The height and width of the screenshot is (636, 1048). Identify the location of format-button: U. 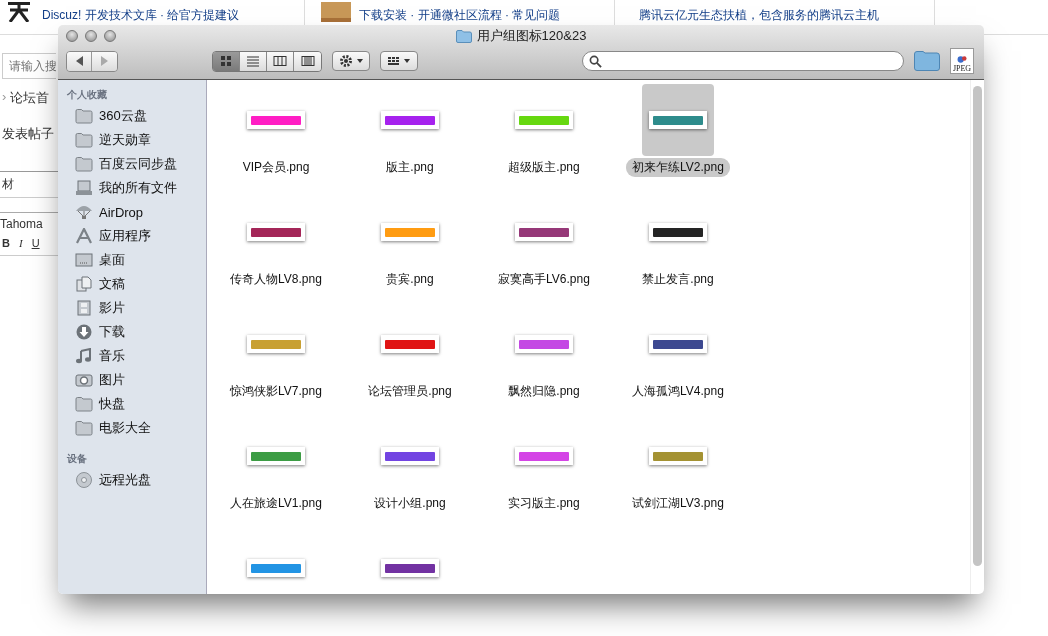
(35, 243).